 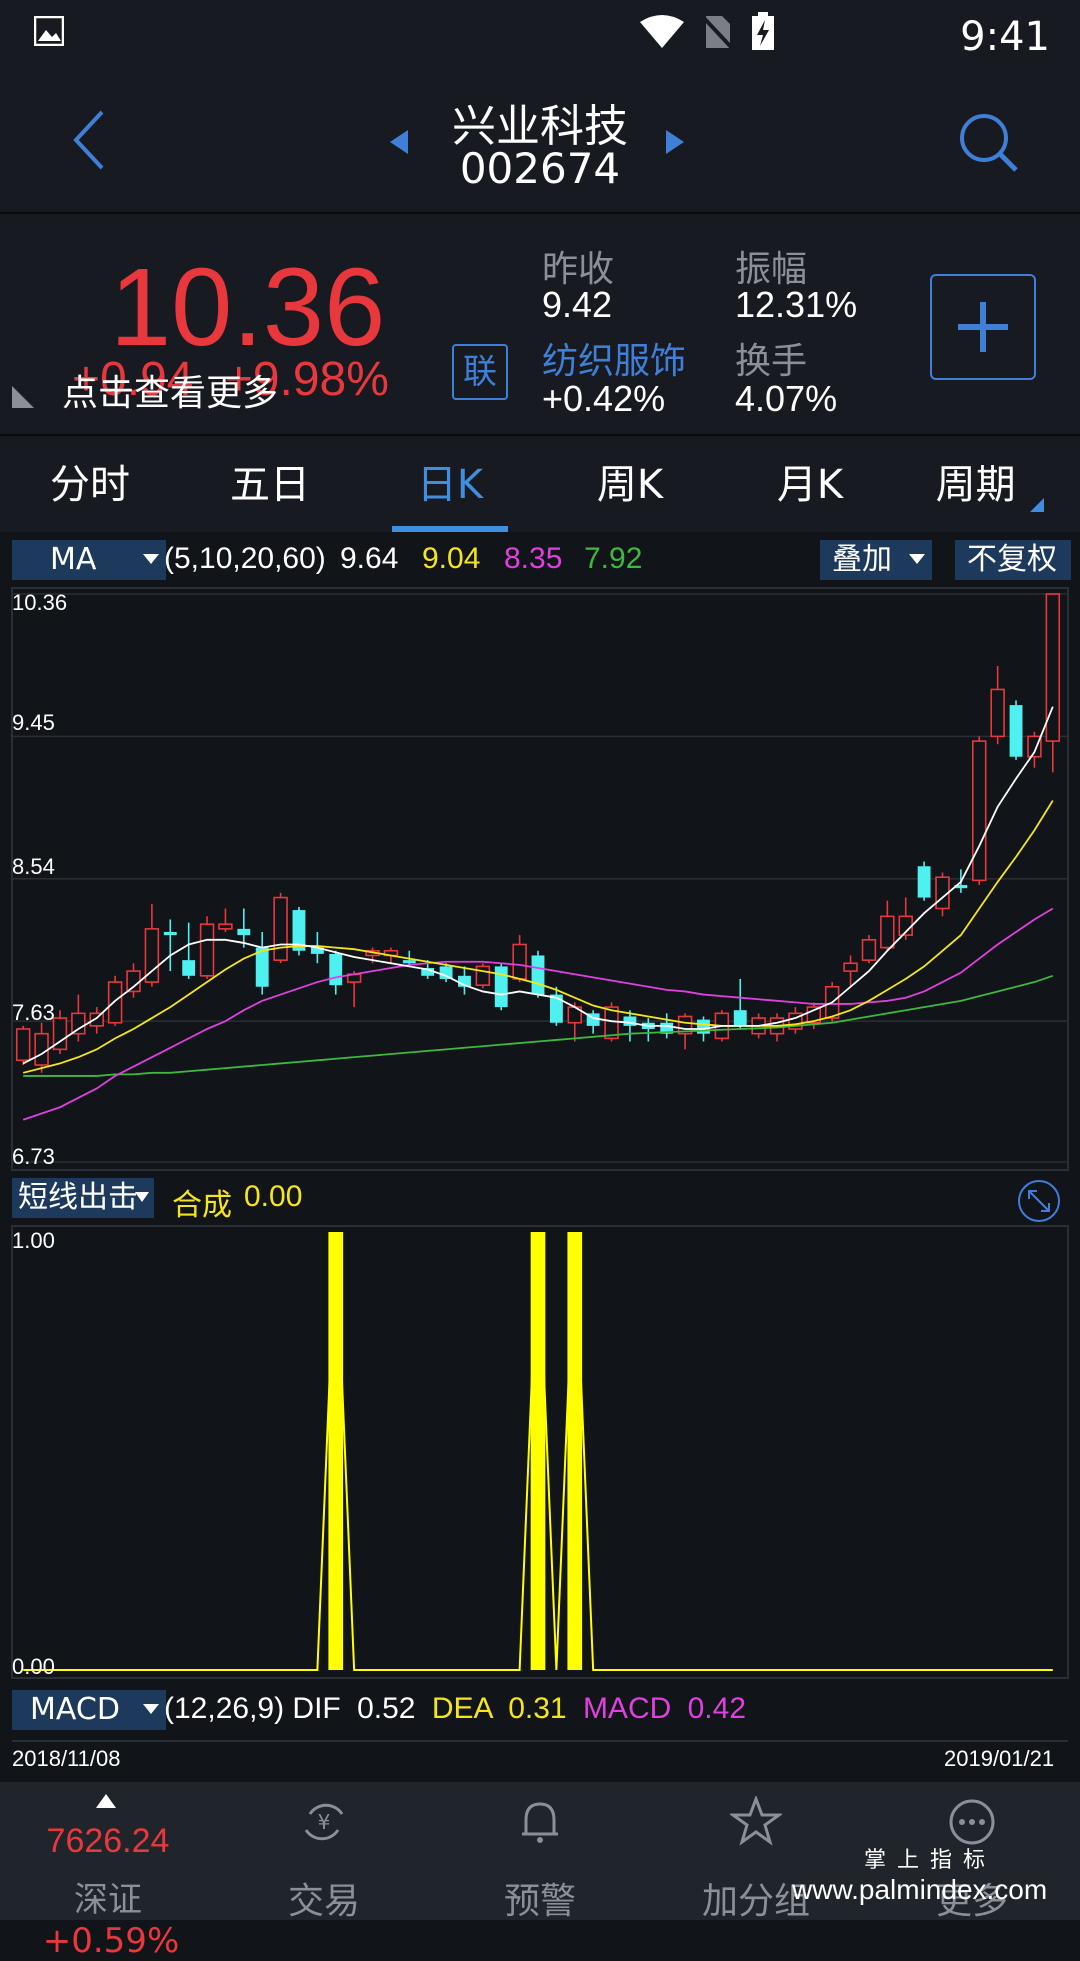 What do you see at coordinates (540, 1741) in the screenshot?
I see `divider` at bounding box center [540, 1741].